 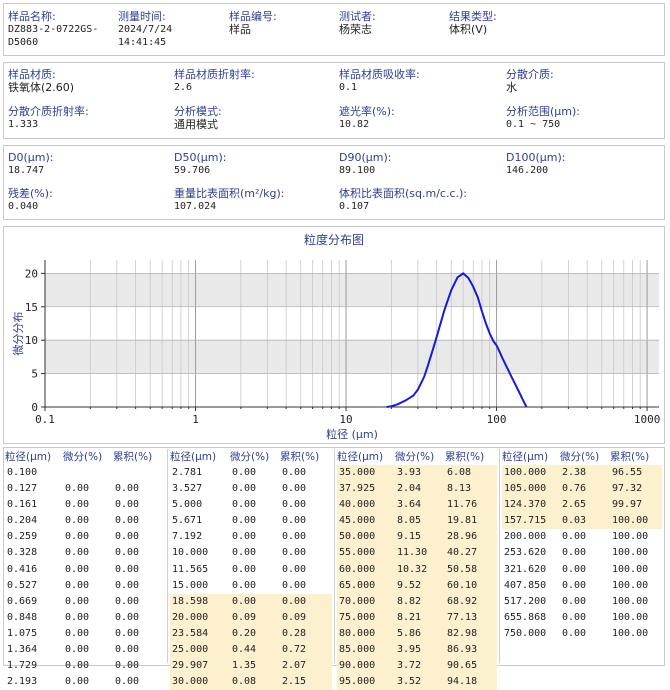 What do you see at coordinates (471, 457) in the screenshot?
I see `table-header-cell: 累积(%)` at bounding box center [471, 457].